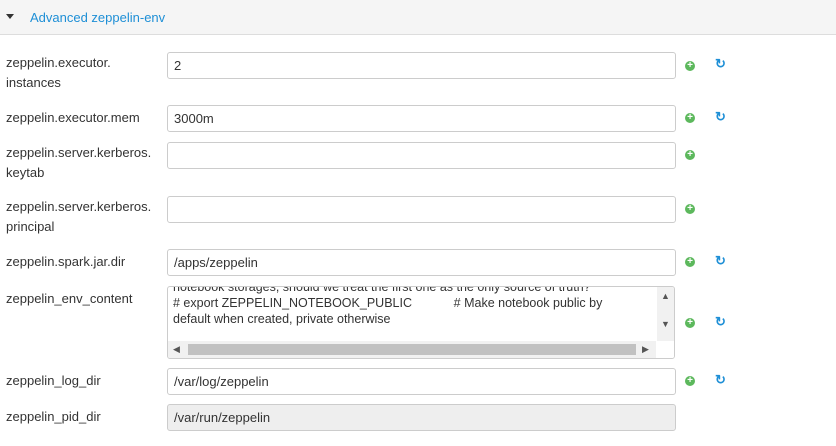  I want to click on field-label: zeppelin.server.kerberos. principal, so click(79, 216).